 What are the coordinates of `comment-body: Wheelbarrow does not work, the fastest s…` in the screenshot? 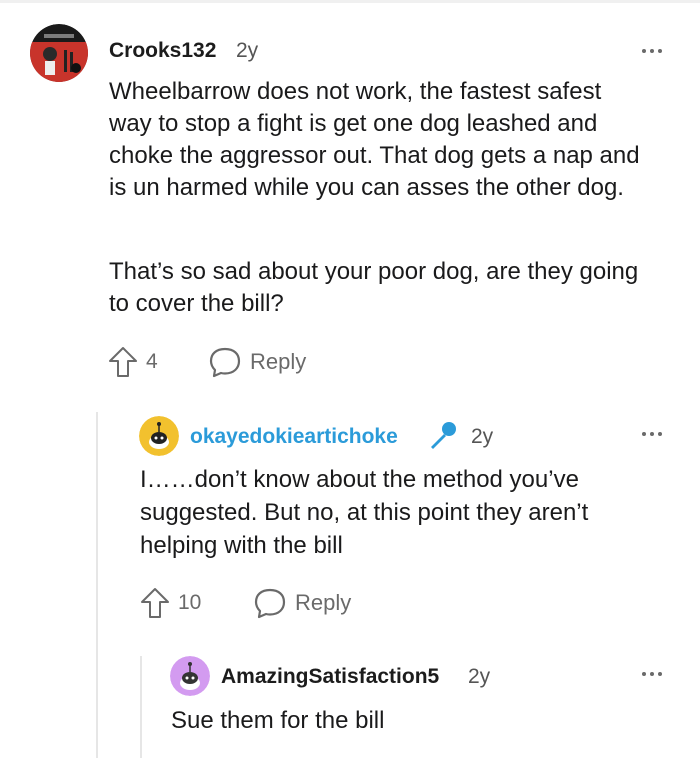 It's located at (374, 139).